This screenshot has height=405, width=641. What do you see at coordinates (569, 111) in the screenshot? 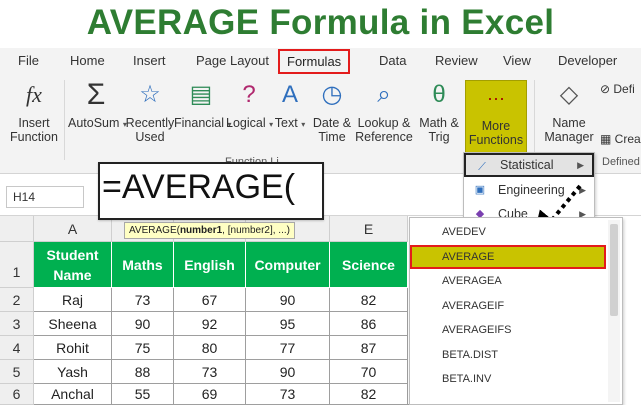
I see `name-manager-button: ◇ Name Manager` at bounding box center [569, 111].